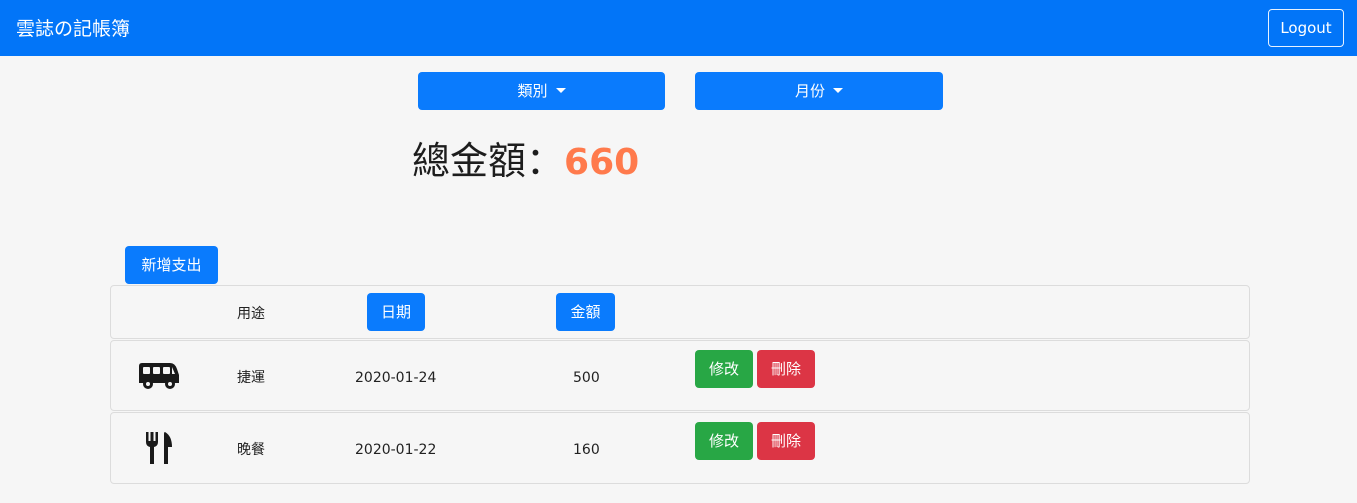  Describe the element at coordinates (159, 450) in the screenshot. I see `utensils-icon` at that location.